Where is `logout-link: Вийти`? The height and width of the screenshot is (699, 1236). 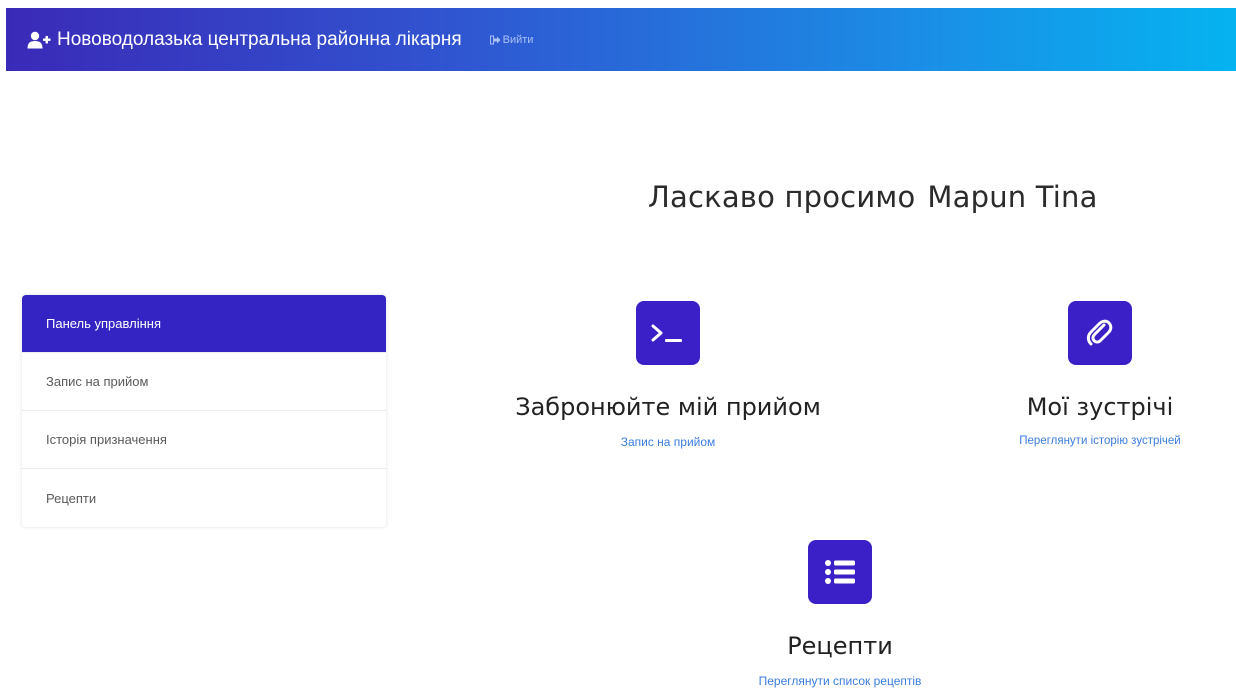
logout-link: Вийти is located at coordinates (511, 39).